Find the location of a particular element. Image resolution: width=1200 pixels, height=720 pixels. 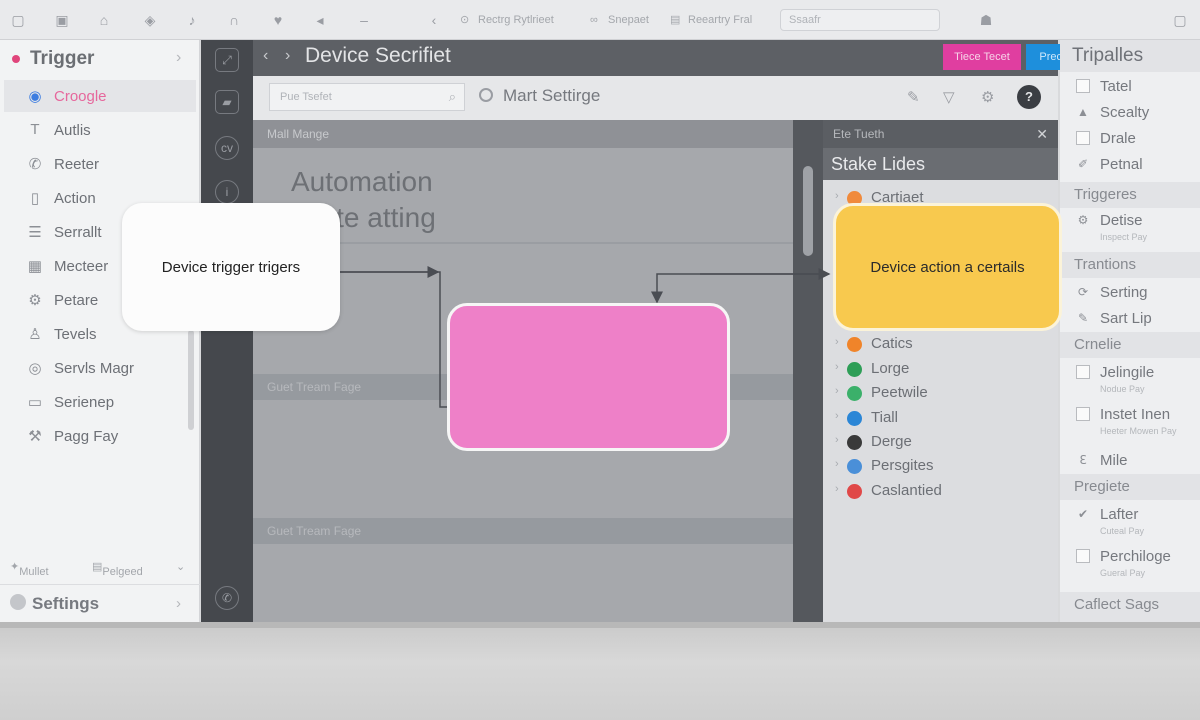

middle-node is located at coordinates (588, 377).